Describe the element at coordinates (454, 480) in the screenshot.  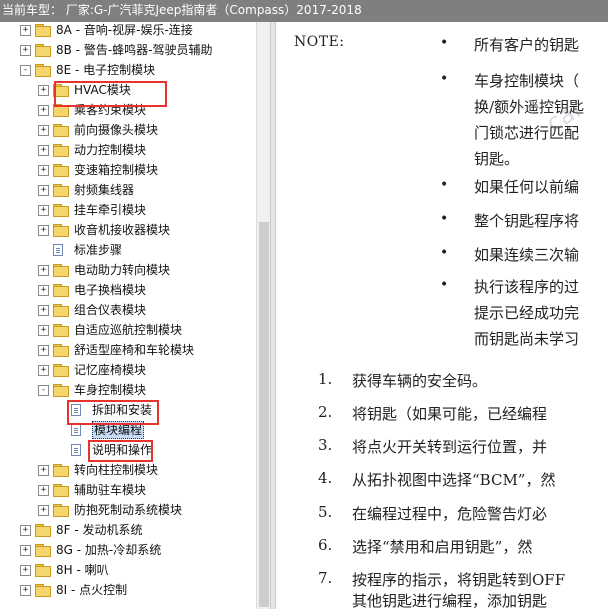
I see `step-text: 从拓扑视图中选择“BCM”，然` at that location.